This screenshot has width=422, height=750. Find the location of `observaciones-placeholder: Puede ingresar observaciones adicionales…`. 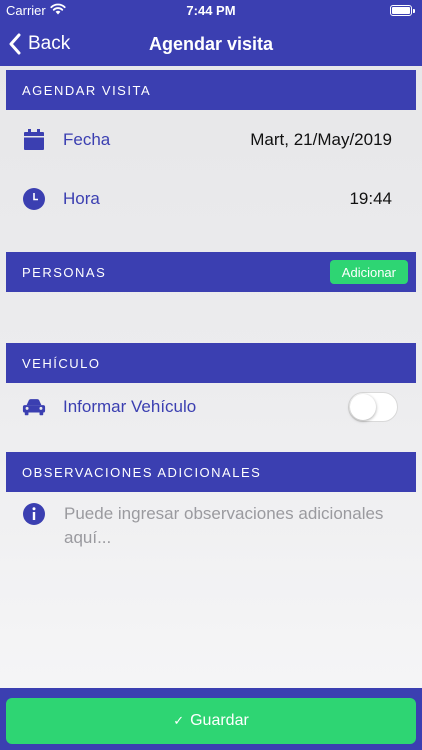

observaciones-placeholder: Puede ingresar observaciones adicionales… is located at coordinates (224, 525).